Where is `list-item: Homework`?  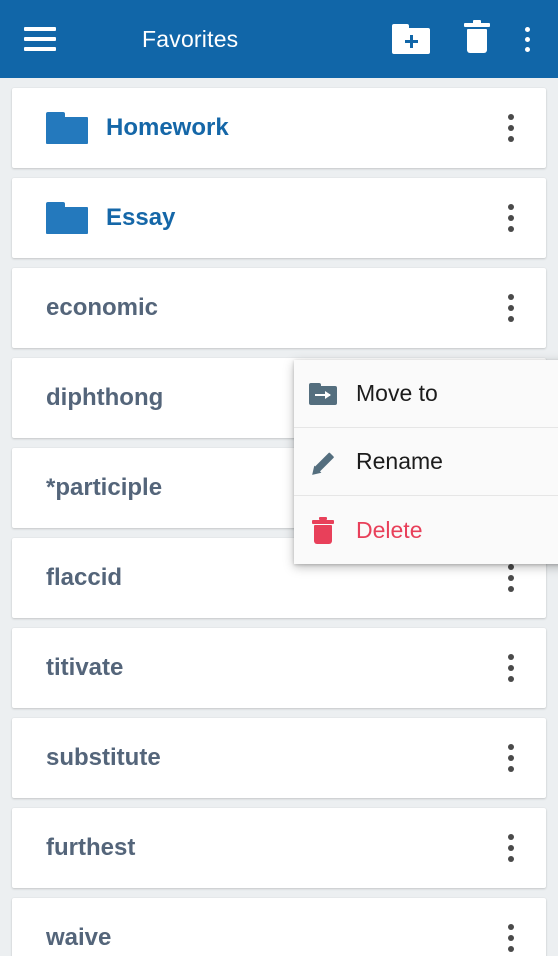 list-item: Homework is located at coordinates (279, 128).